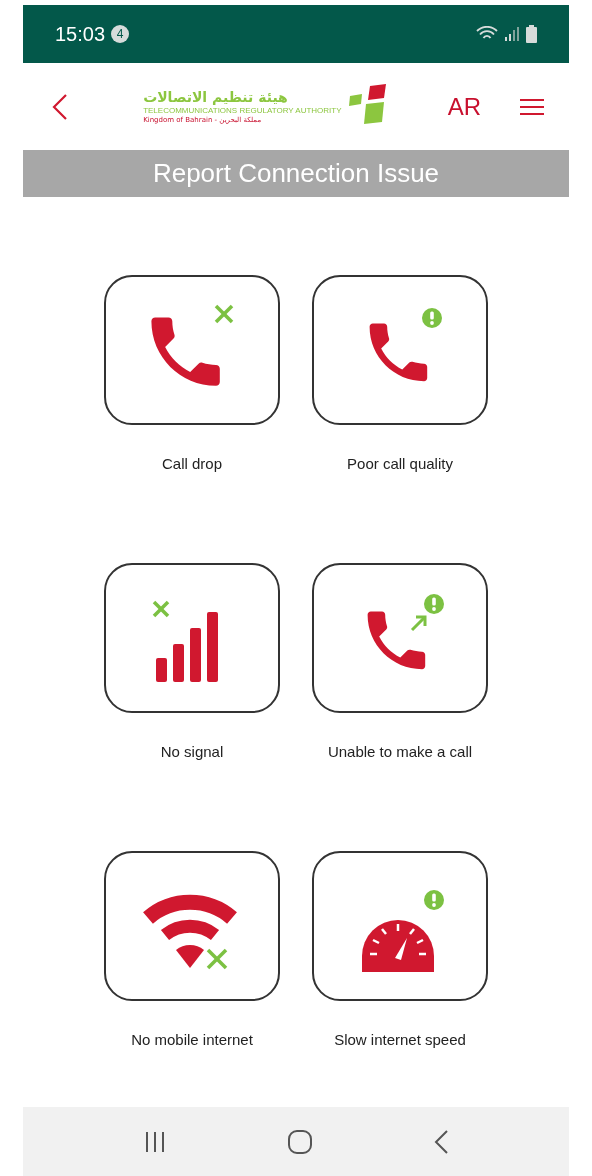  I want to click on issue-label: Unable to make a call, so click(400, 752).